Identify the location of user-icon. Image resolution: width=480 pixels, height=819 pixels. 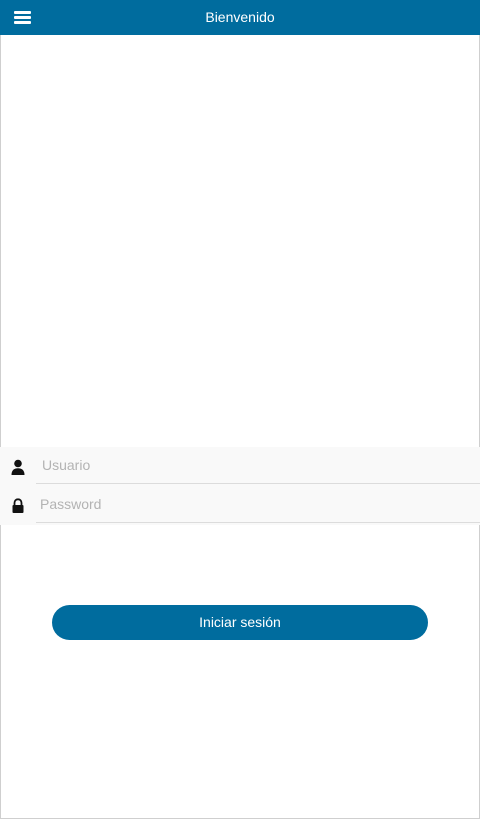
(18, 467).